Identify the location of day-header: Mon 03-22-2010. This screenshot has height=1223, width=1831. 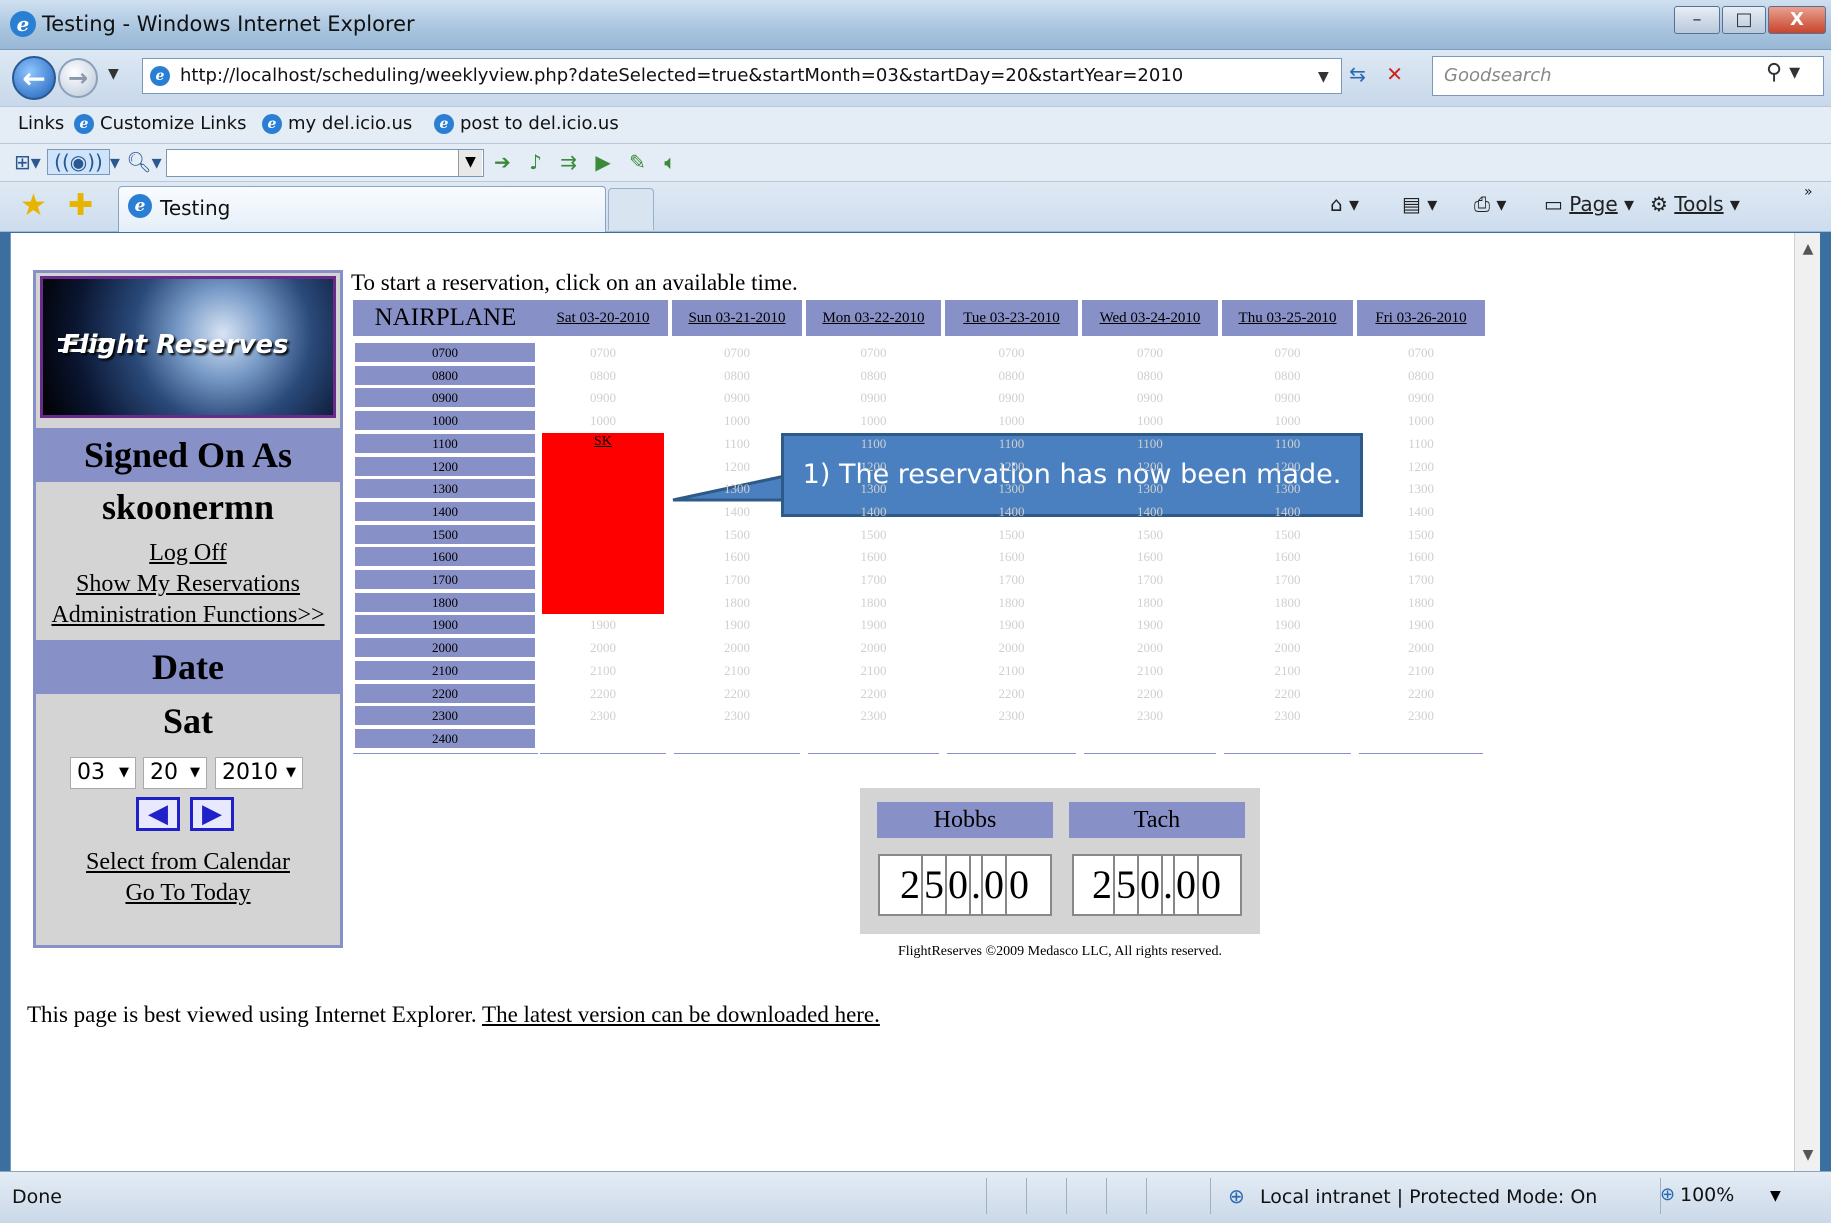
(873, 318).